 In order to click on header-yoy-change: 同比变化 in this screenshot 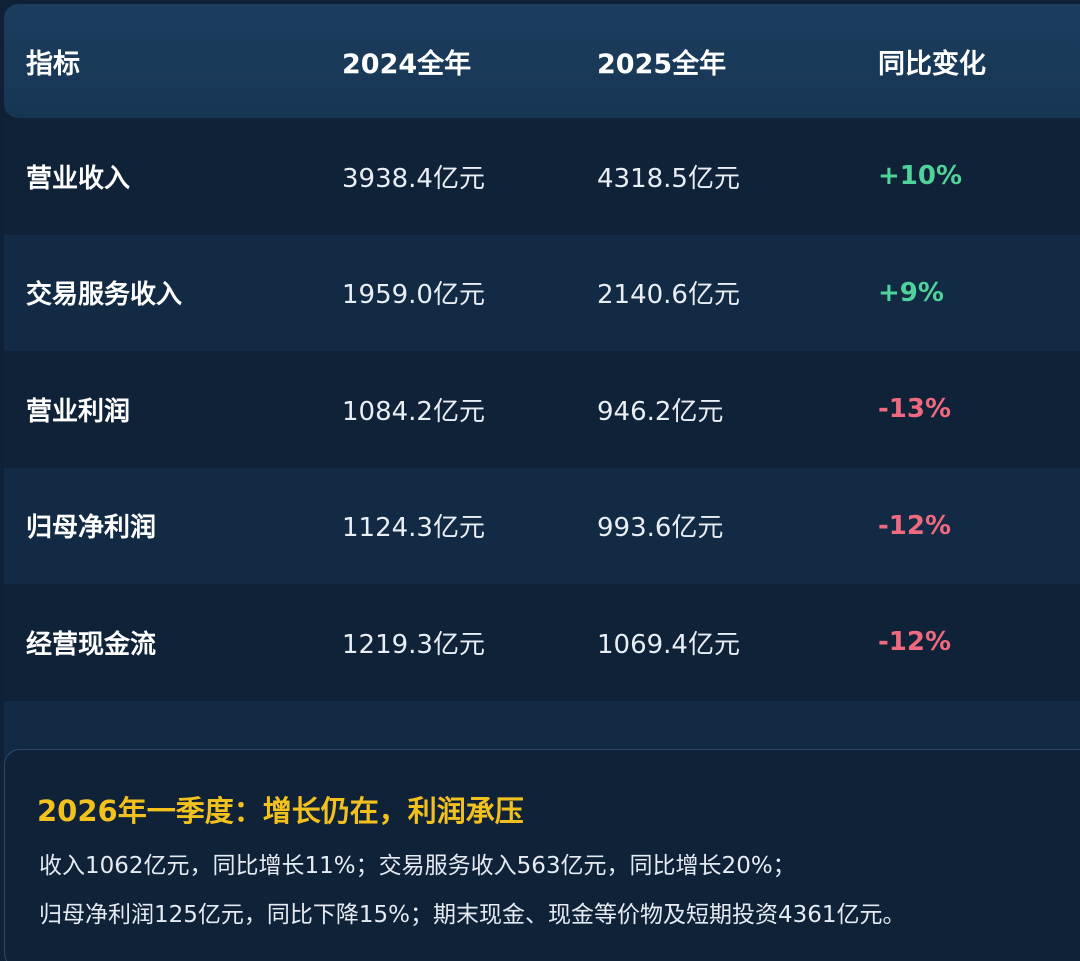, I will do `click(932, 64)`.